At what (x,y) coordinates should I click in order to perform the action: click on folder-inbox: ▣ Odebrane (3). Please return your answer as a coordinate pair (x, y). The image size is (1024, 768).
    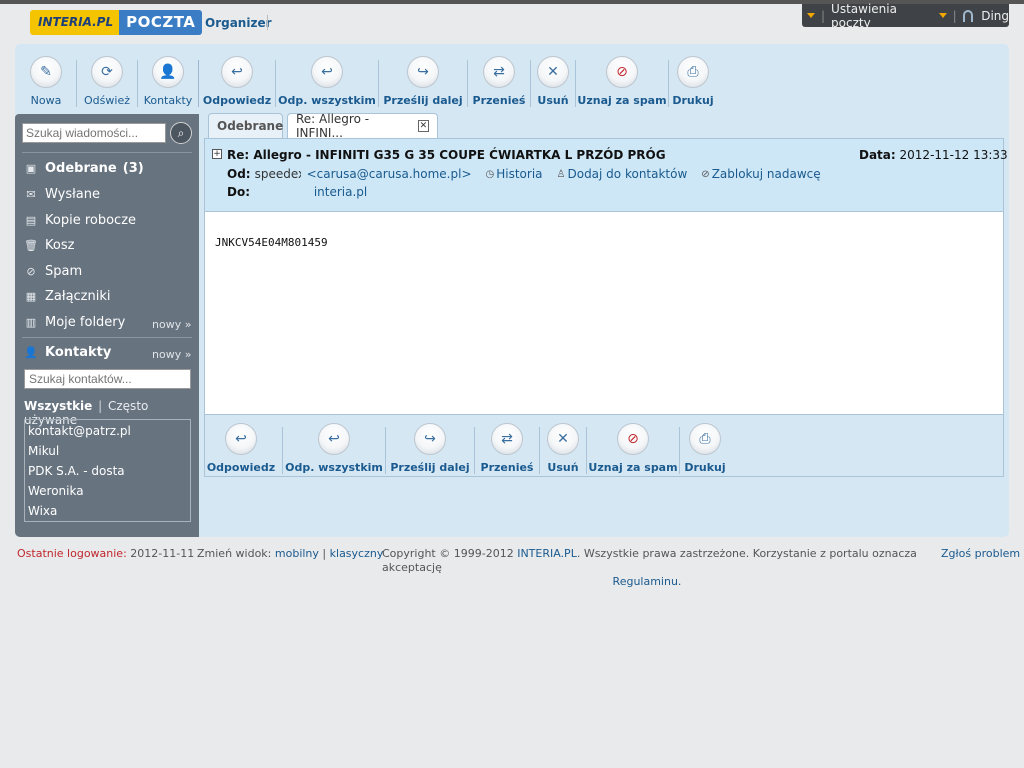
    Looking at the image, I should click on (83, 168).